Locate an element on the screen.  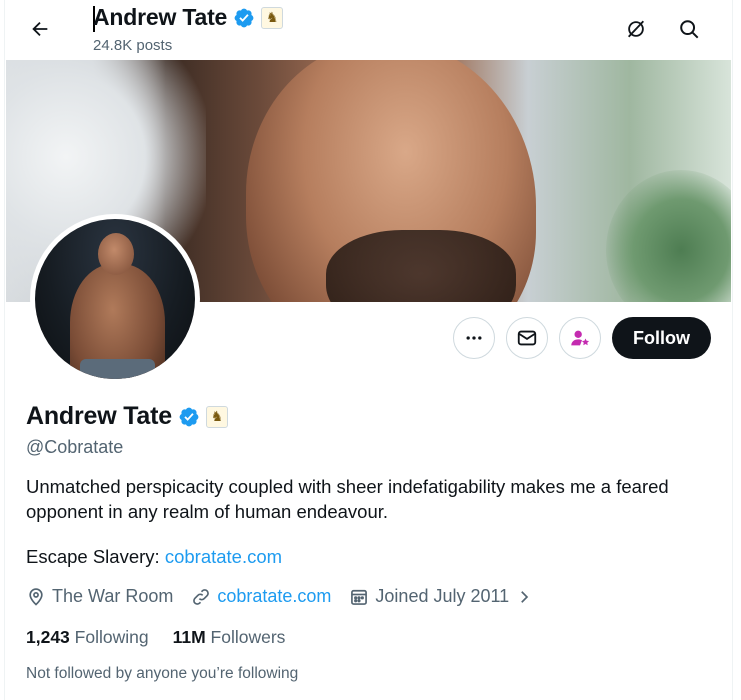
more-button is located at coordinates (474, 338).